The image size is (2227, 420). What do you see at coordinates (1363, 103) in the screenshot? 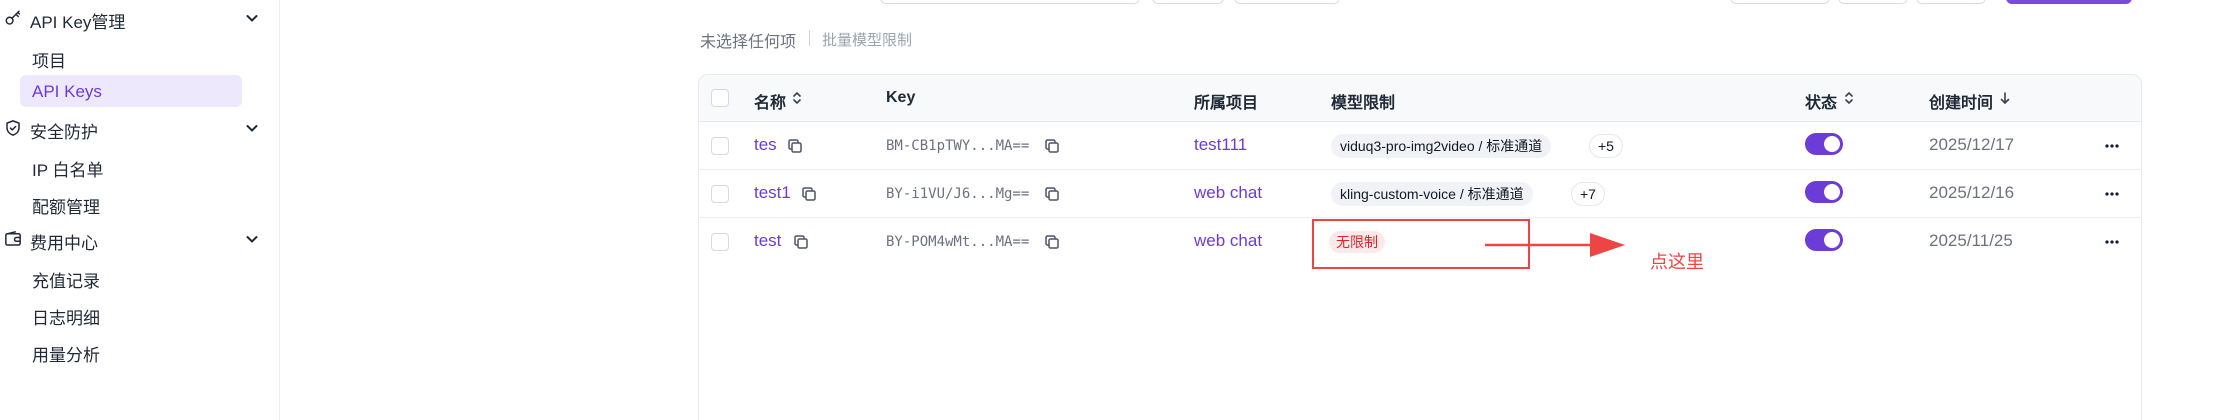
I see `column-header-model-limit: 模型限制` at bounding box center [1363, 103].